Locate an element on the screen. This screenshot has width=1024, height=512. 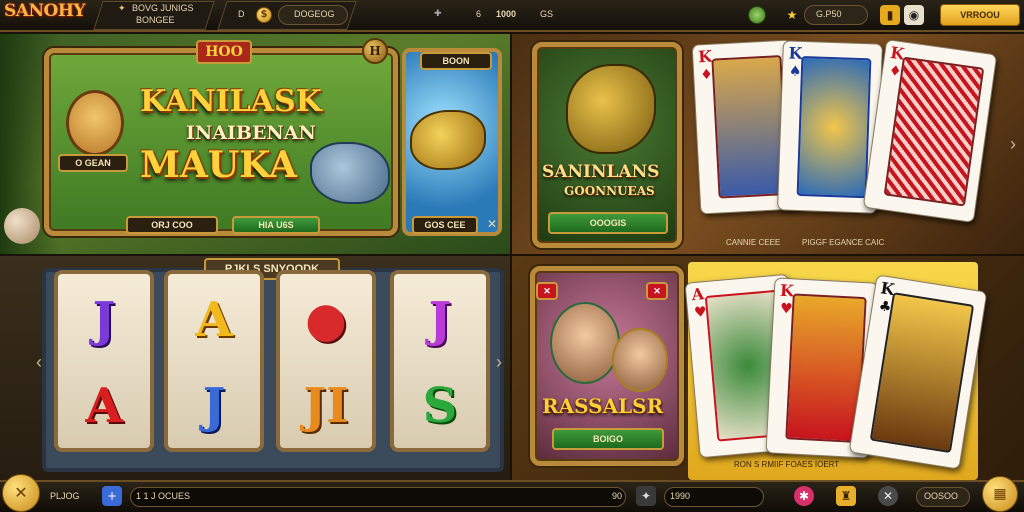
reel-4-symbol-1: J is located at coordinates (440, 320).